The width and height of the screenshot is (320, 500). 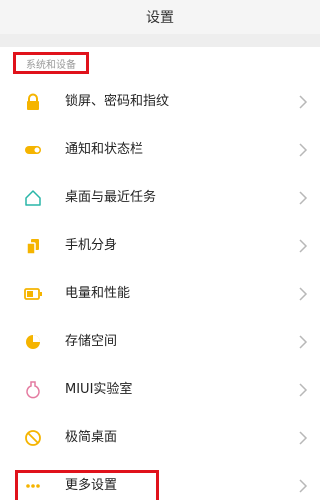 I want to click on title-bar: 设置, so click(x=160, y=17).